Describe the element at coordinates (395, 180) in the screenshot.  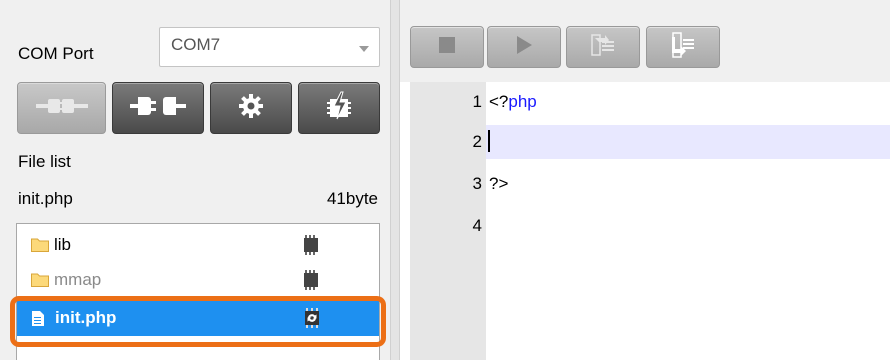
I see `panel-splitter` at that location.